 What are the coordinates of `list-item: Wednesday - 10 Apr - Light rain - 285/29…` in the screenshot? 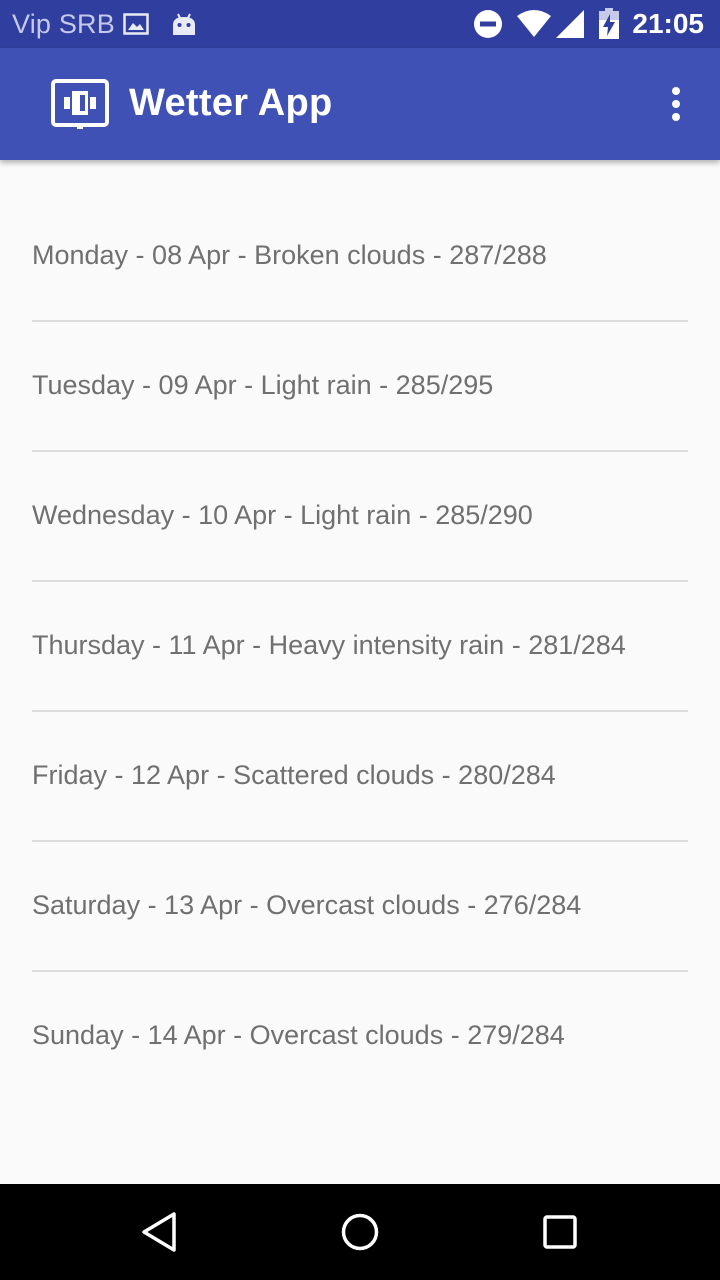 It's located at (360, 485).